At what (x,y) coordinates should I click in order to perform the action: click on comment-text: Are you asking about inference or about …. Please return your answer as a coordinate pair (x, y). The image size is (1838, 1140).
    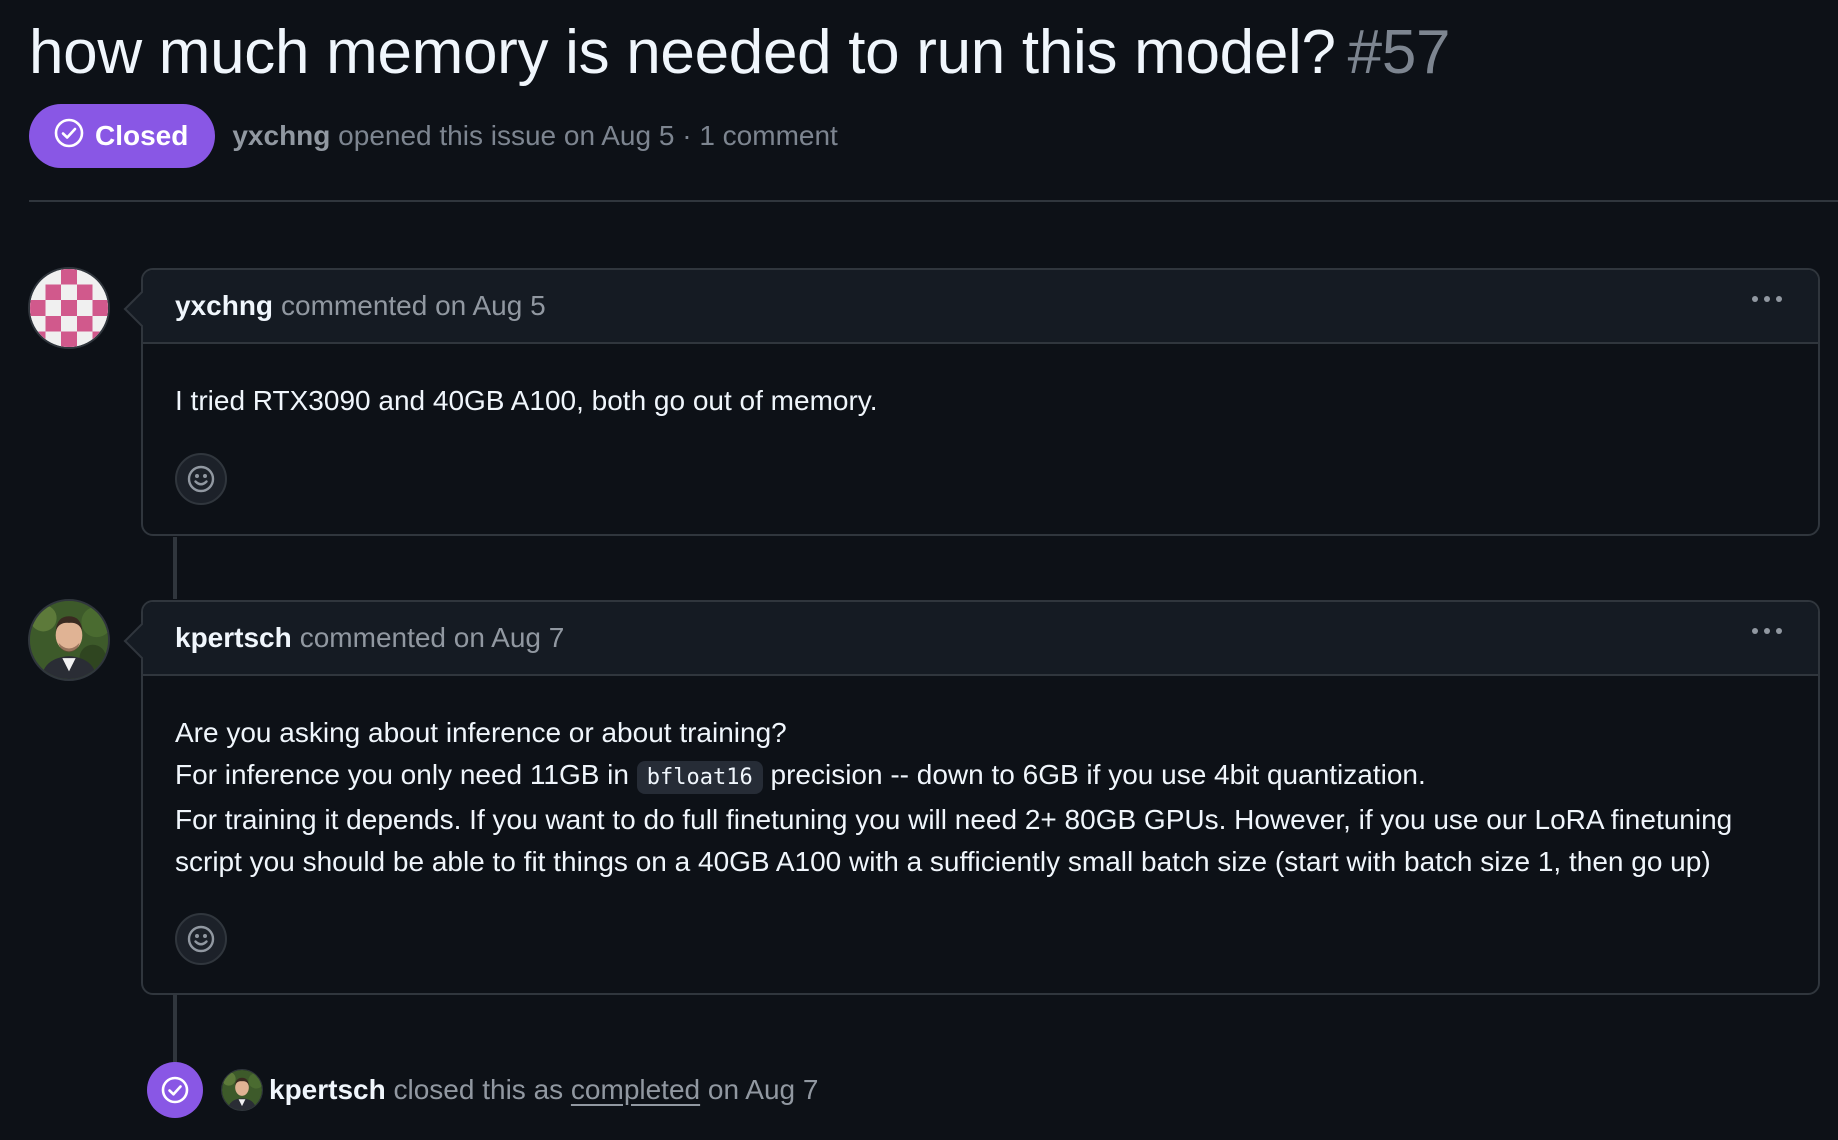
    Looking at the image, I should click on (481, 732).